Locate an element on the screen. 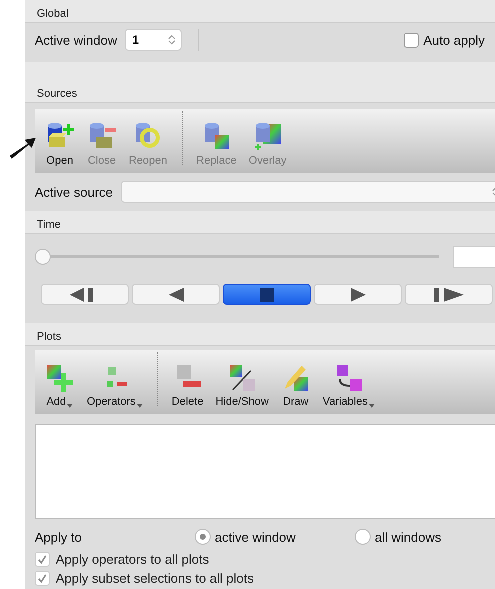 Image resolution: width=495 pixels, height=589 pixels. play-icon is located at coordinates (358, 295).